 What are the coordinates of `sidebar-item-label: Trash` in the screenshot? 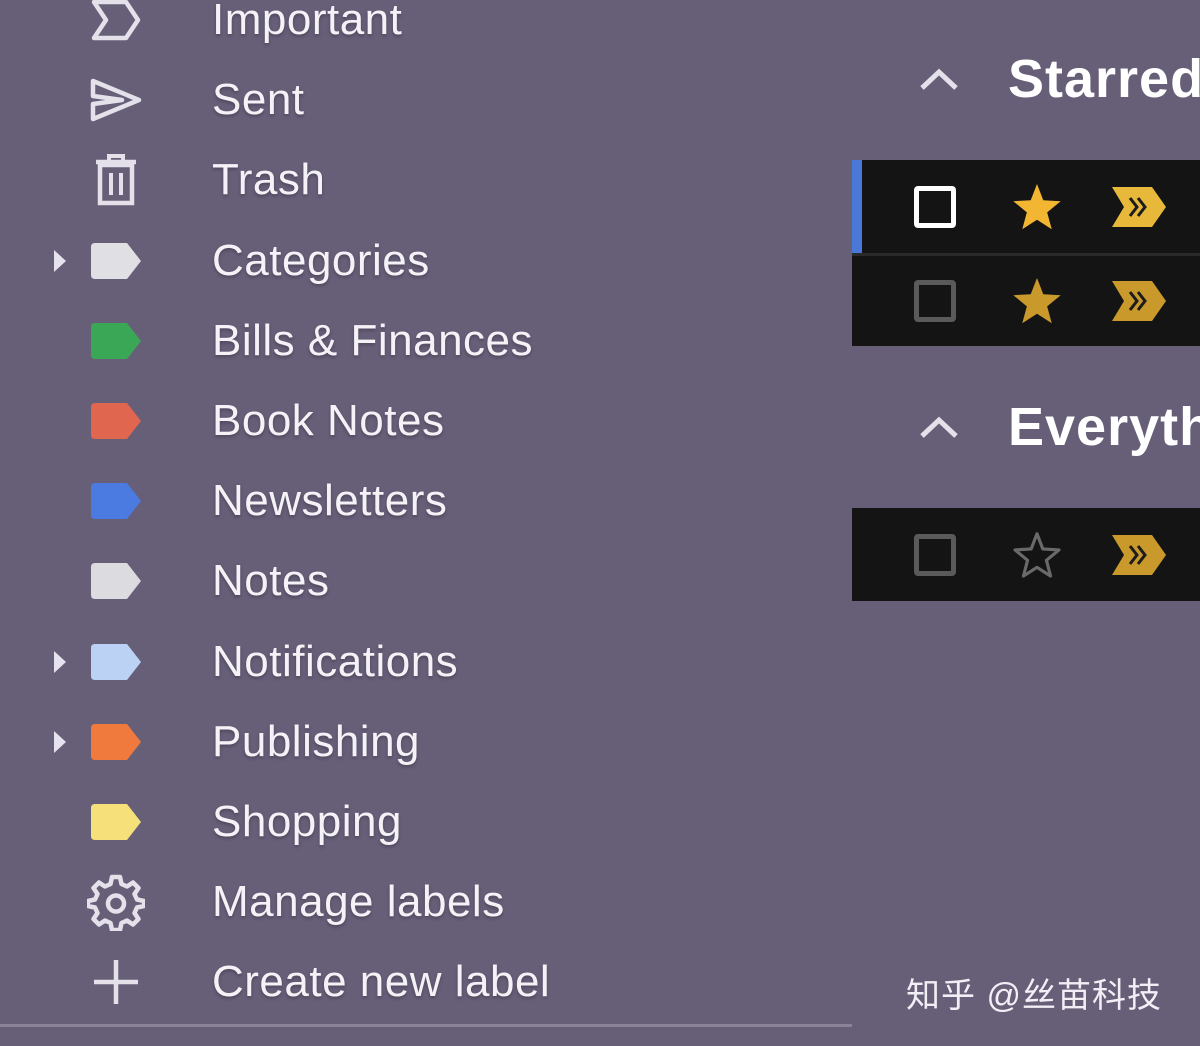 It's located at (269, 180).